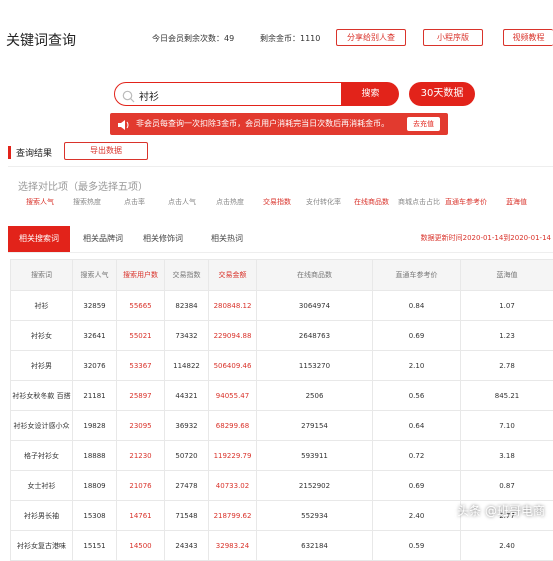 This screenshot has width=553, height=561. What do you see at coordinates (103, 239) in the screenshot?
I see `tab-related-brand: 相关品牌词` at bounding box center [103, 239].